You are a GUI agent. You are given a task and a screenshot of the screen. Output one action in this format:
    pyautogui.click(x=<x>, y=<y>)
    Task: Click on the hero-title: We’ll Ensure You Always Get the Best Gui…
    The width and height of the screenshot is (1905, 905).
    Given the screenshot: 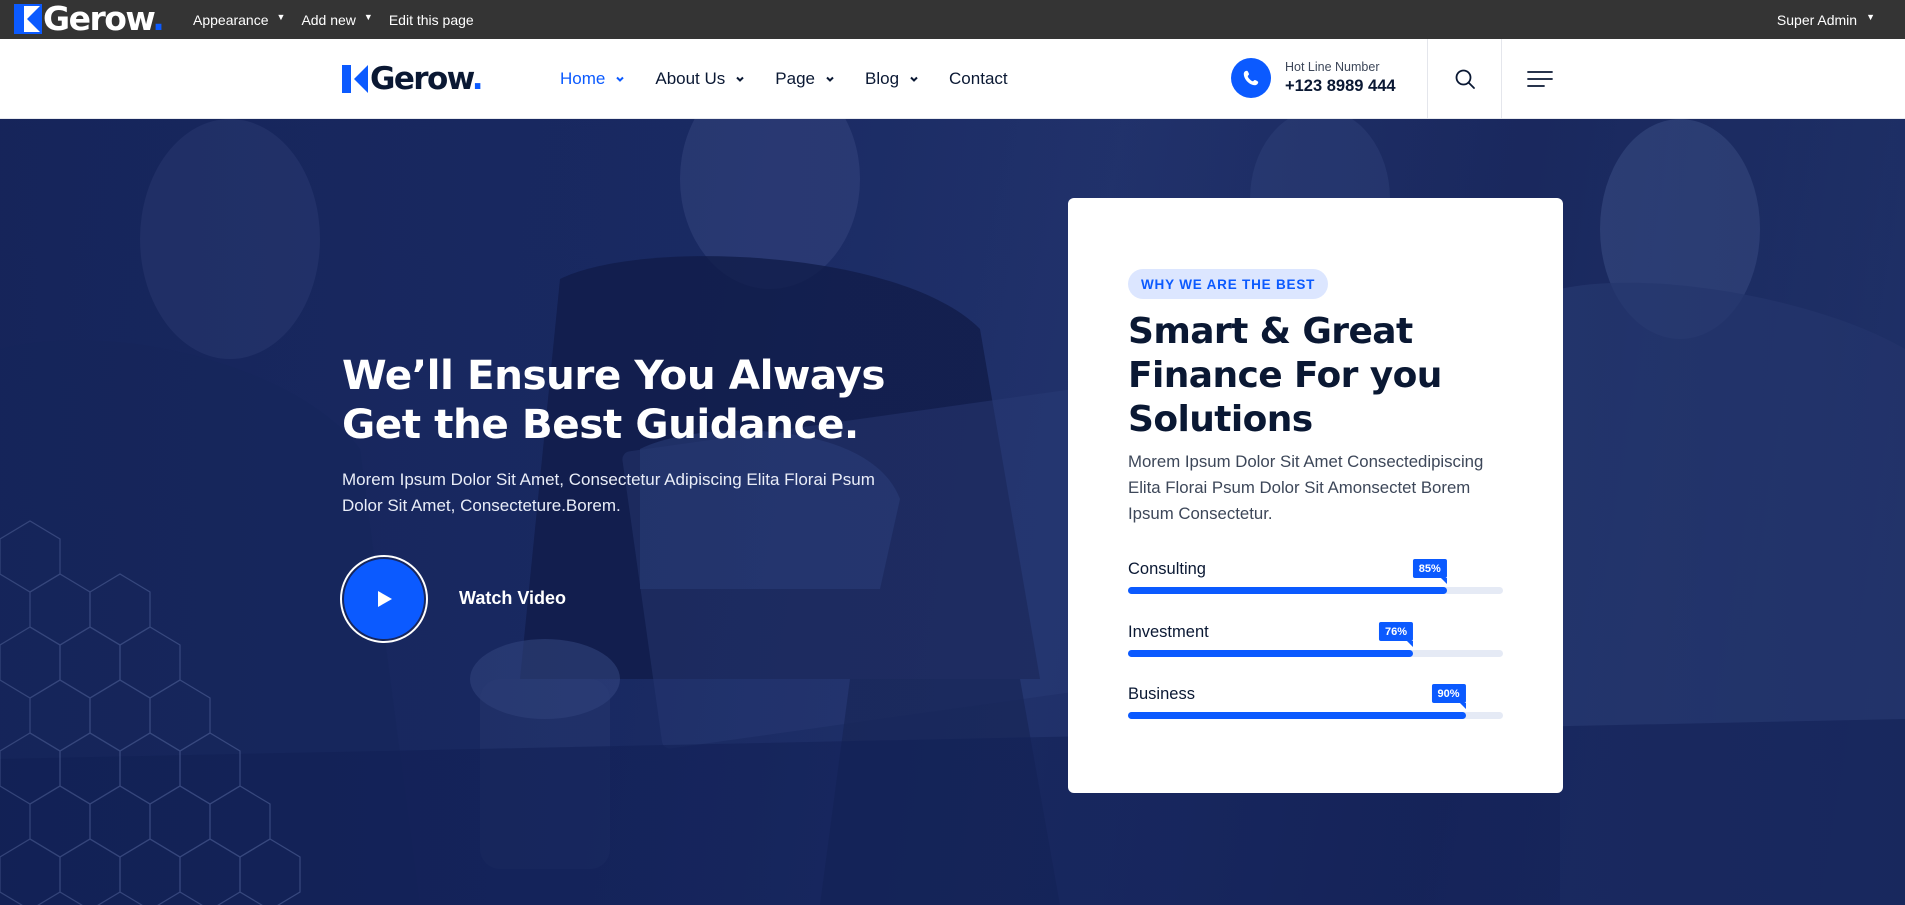 What is the action you would take?
    pyautogui.click(x=614, y=399)
    